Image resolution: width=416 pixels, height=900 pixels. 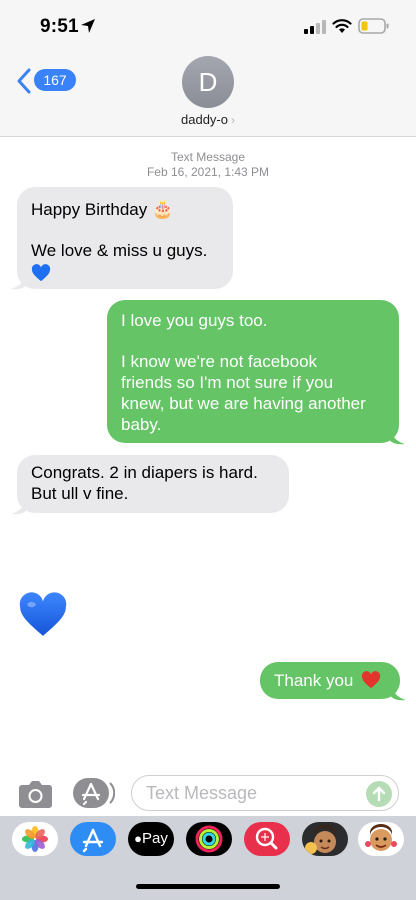 What do you see at coordinates (232, 120) in the screenshot?
I see `chevron-right-icon: ›` at bounding box center [232, 120].